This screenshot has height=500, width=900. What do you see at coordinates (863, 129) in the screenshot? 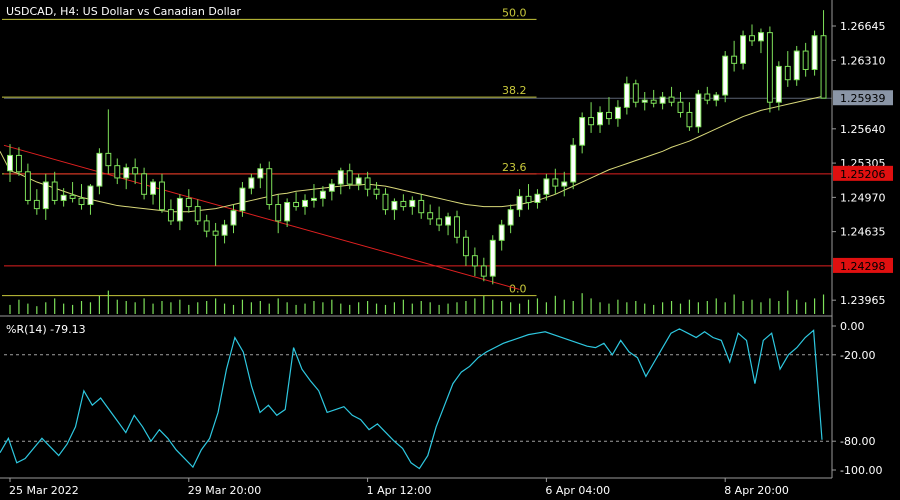
I see `price-tick-label: 1.25640` at bounding box center [863, 129].